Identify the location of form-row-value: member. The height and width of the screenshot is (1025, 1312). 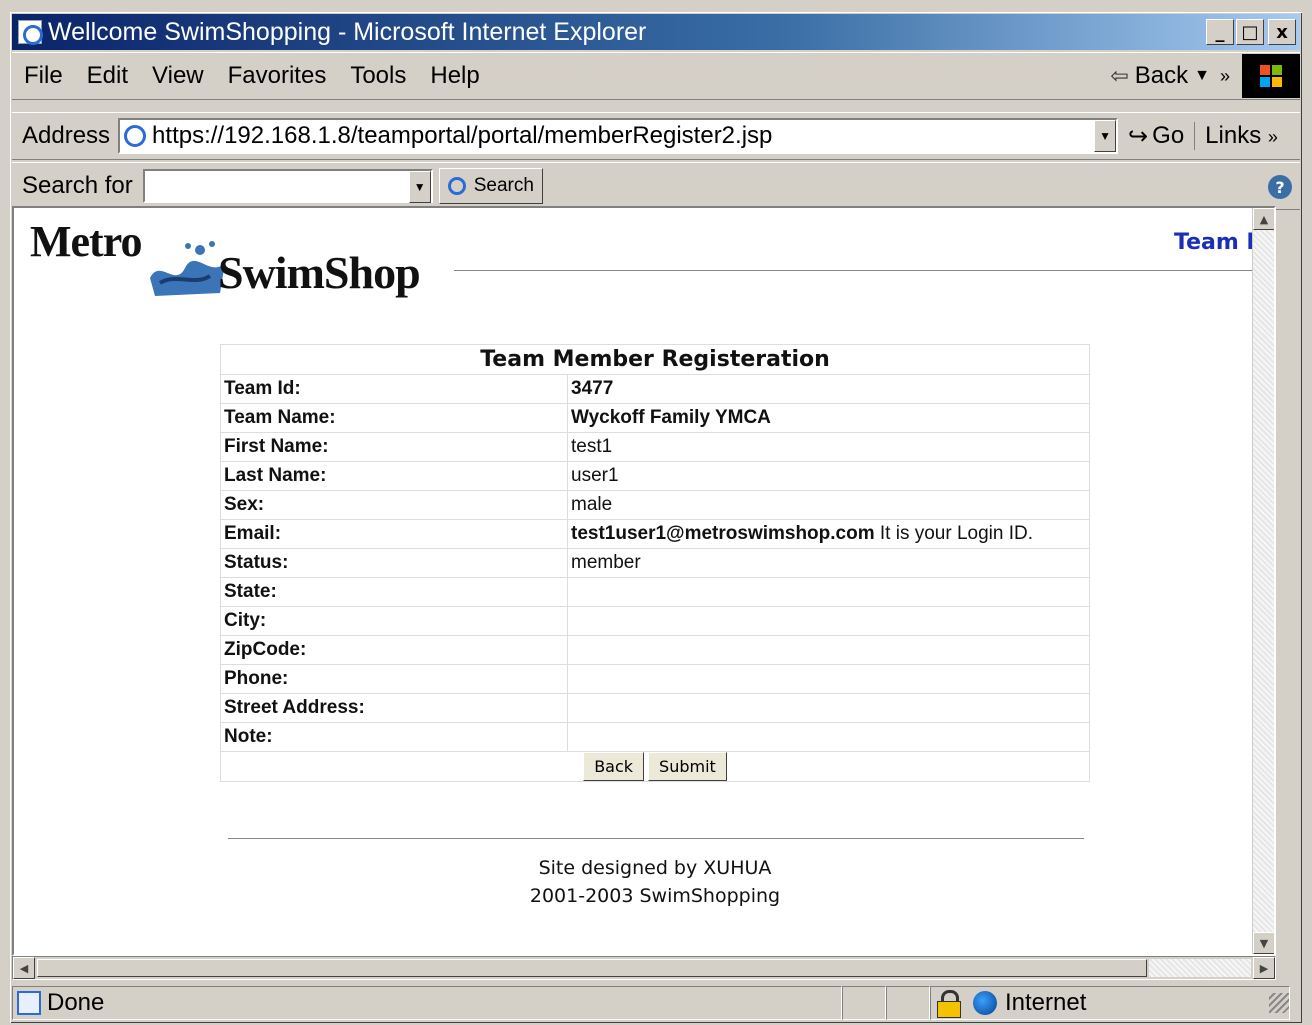
(606, 562).